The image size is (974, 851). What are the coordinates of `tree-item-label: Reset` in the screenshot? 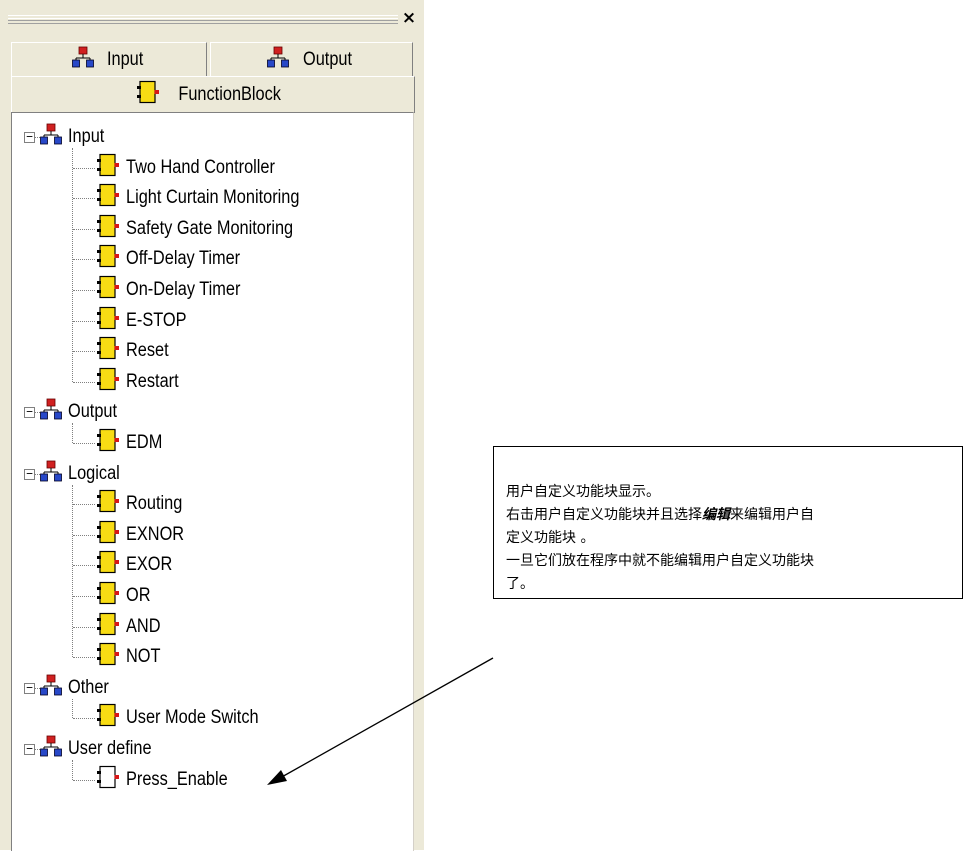 It's located at (147, 351).